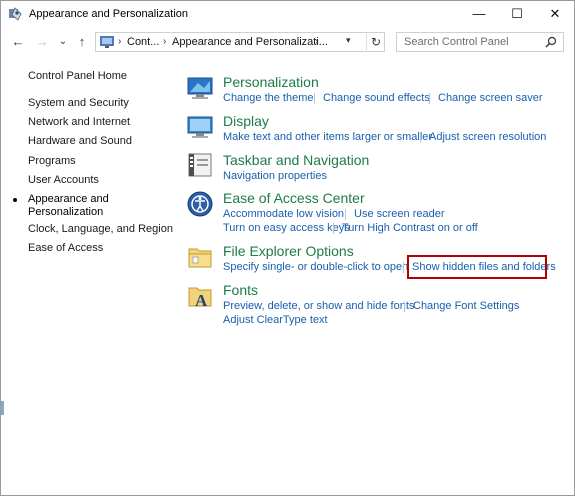 This screenshot has width=575, height=496. I want to click on link-high-contrast: Turn High Contrast on or off, so click(410, 228).